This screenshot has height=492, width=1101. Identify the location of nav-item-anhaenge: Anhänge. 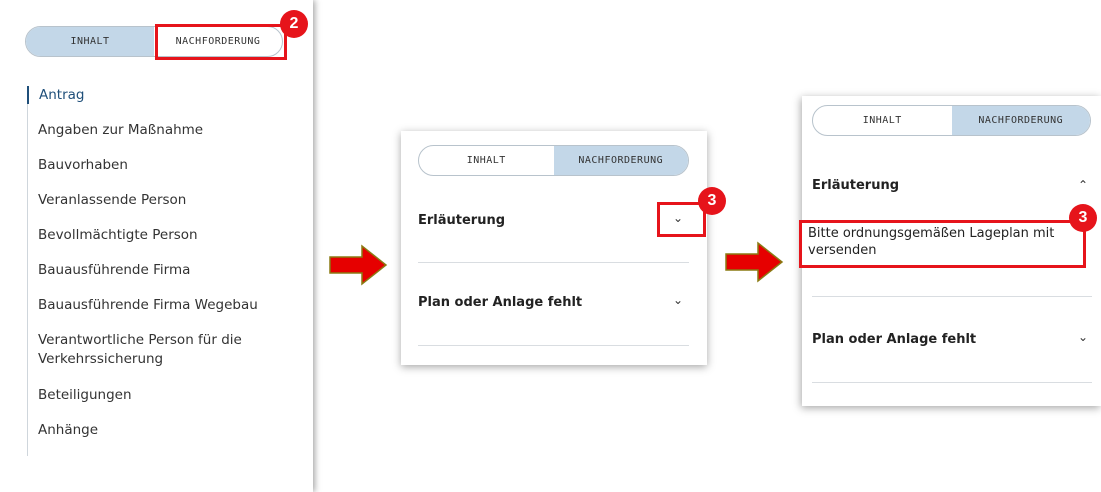
(162, 430).